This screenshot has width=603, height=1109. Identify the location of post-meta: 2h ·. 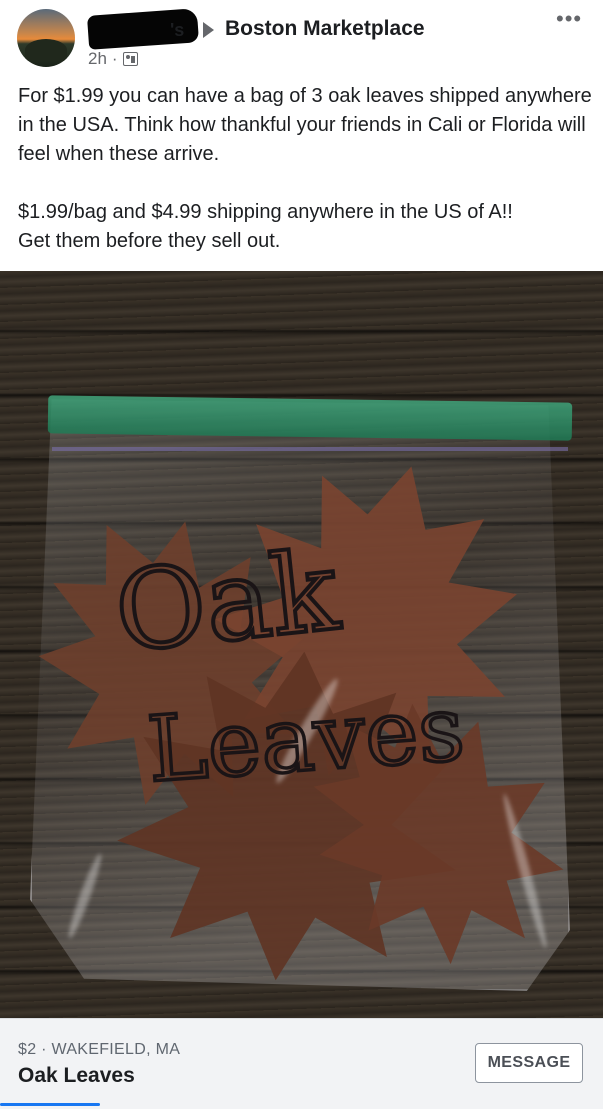
(113, 59).